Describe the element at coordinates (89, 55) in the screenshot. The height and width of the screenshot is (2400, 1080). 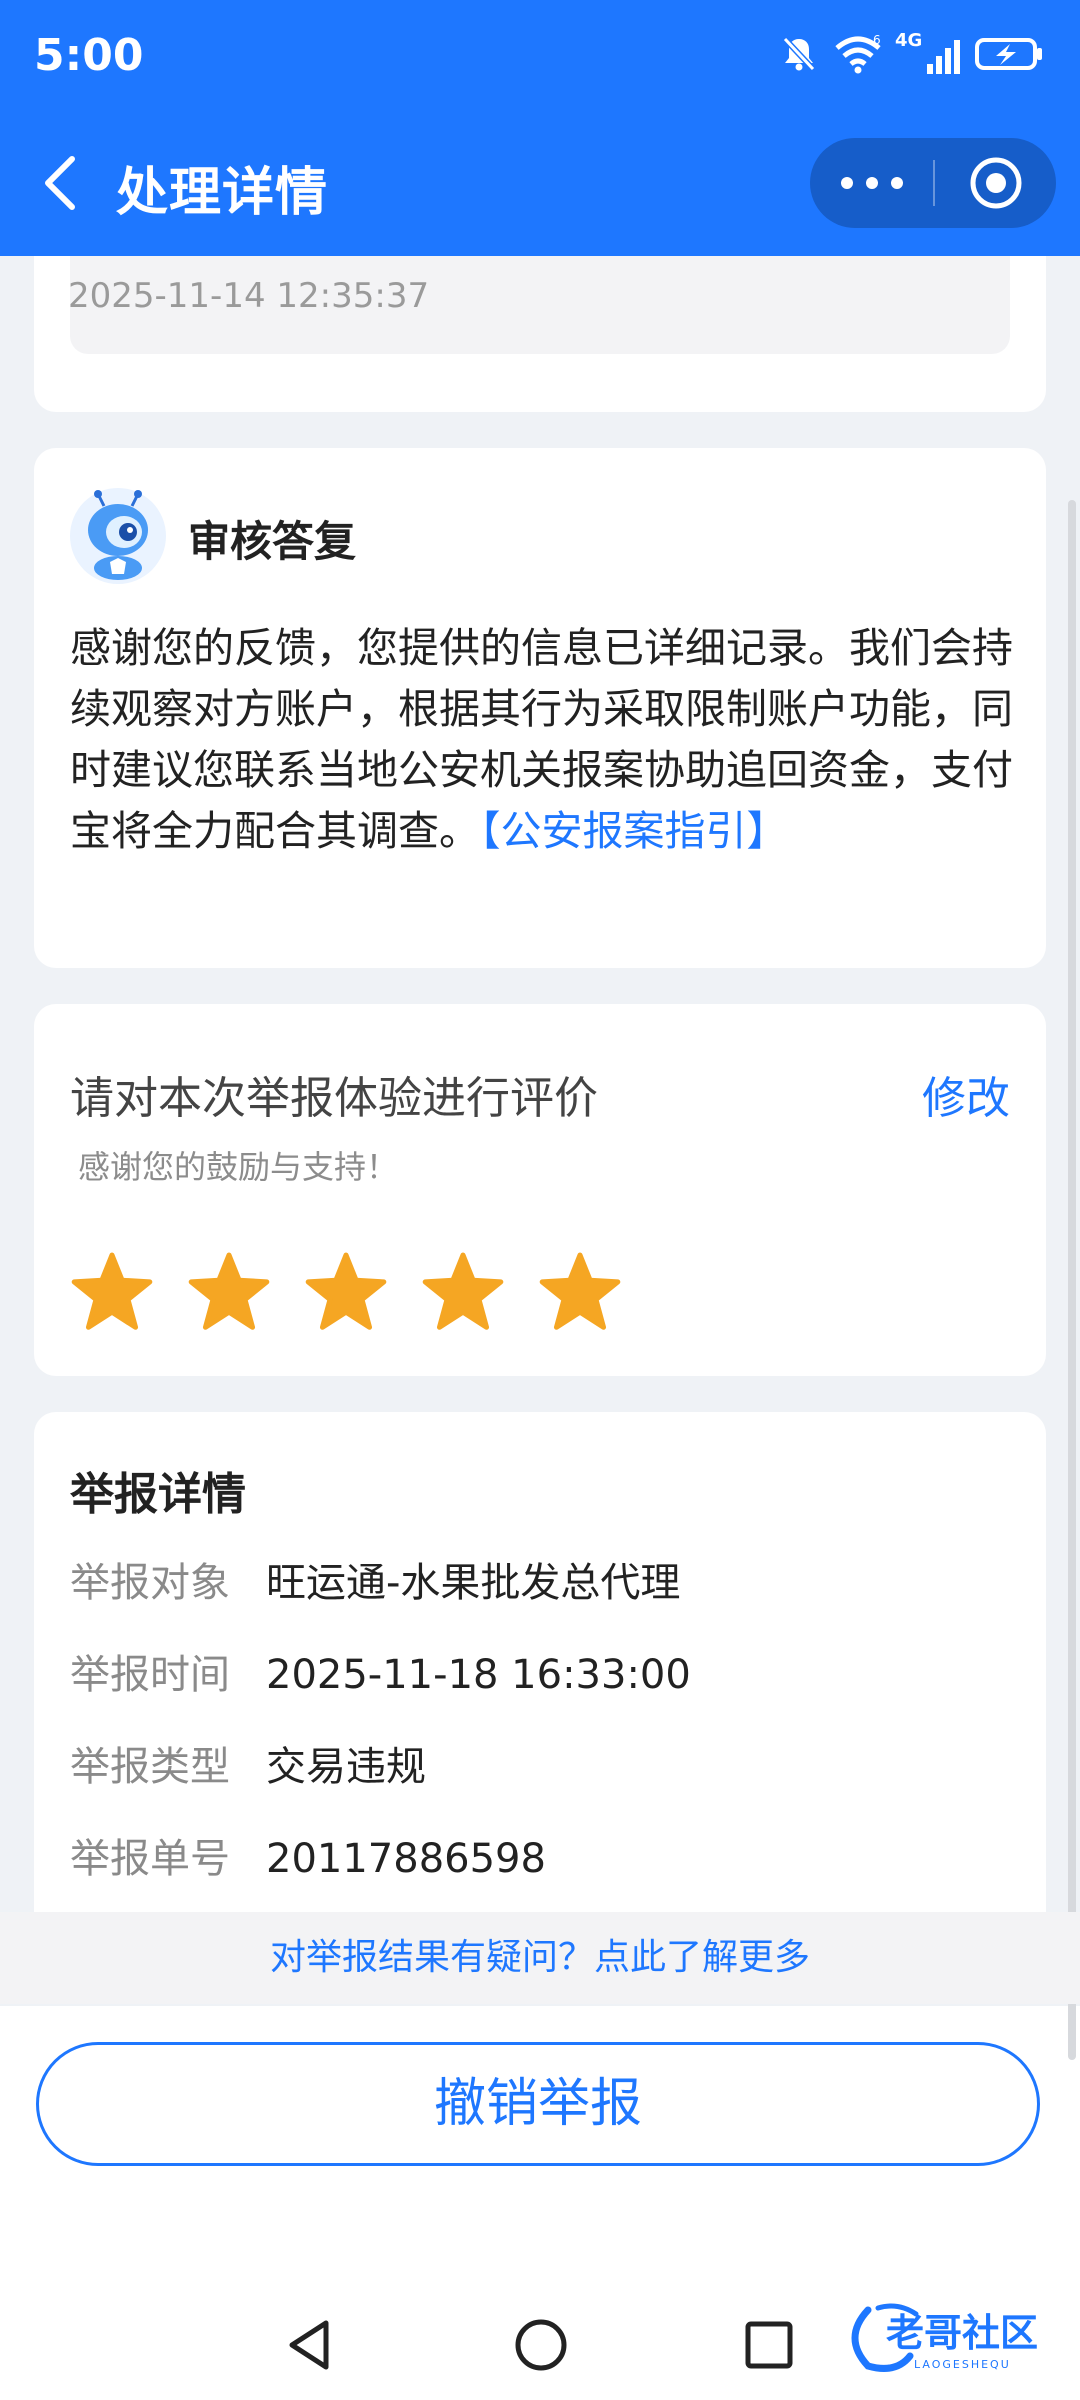
I see `status-time: 5:00` at that location.